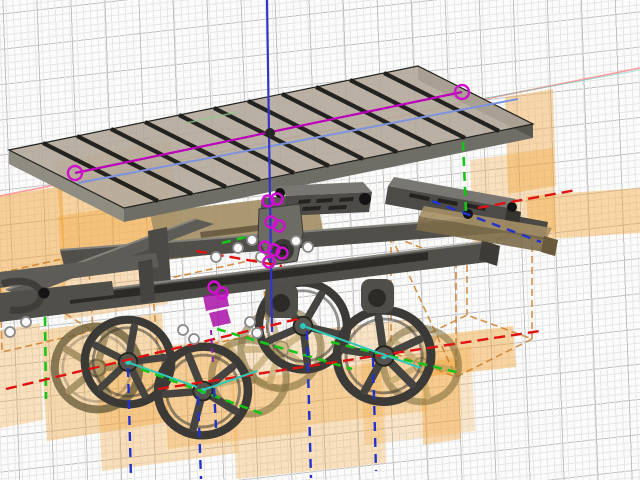  Describe the element at coordinates (146, 281) in the screenshot. I see `tongue-post` at that location.